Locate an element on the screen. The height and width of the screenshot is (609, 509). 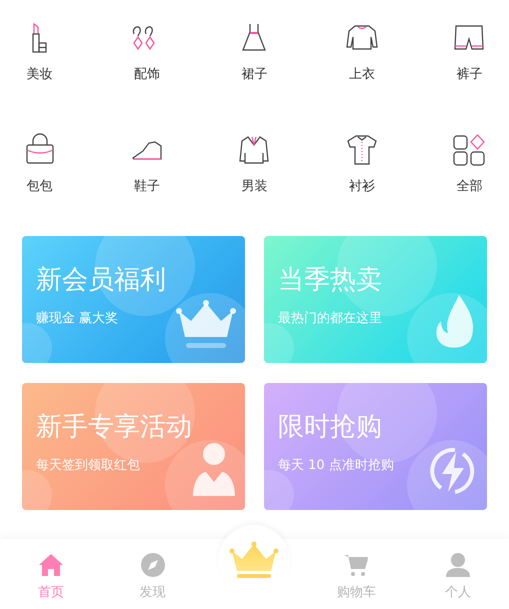
promo-subtitle: 最热门的都在这里 is located at coordinates (330, 318).